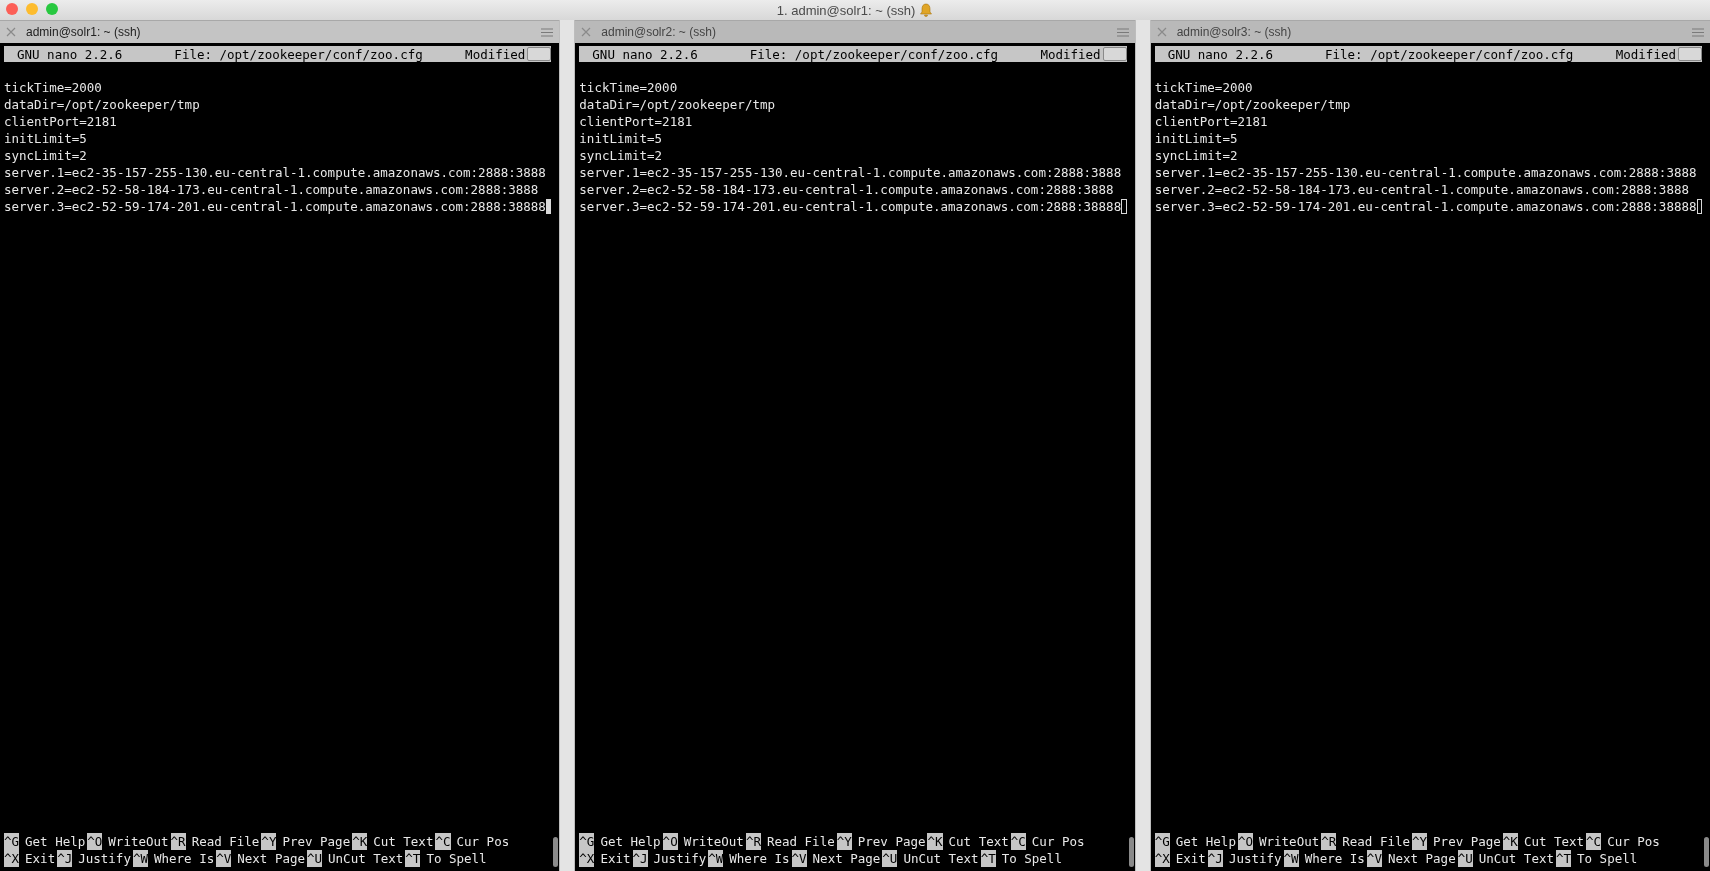  What do you see at coordinates (855, 31) in the screenshot?
I see `pane-tab: admin@solr2: ~ (ssh)` at bounding box center [855, 31].